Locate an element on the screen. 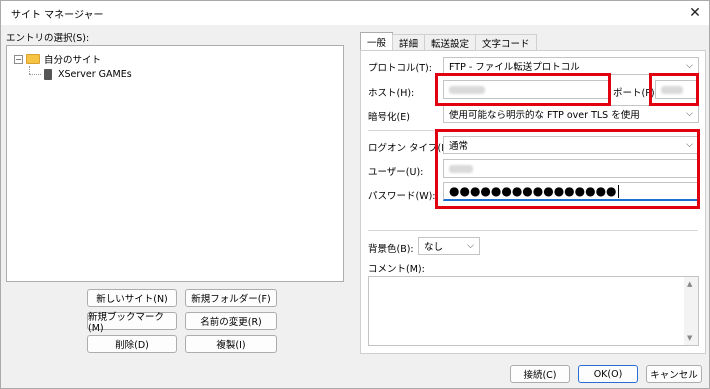  comment-scrollbar: ▲ ▼ is located at coordinates (691, 311).